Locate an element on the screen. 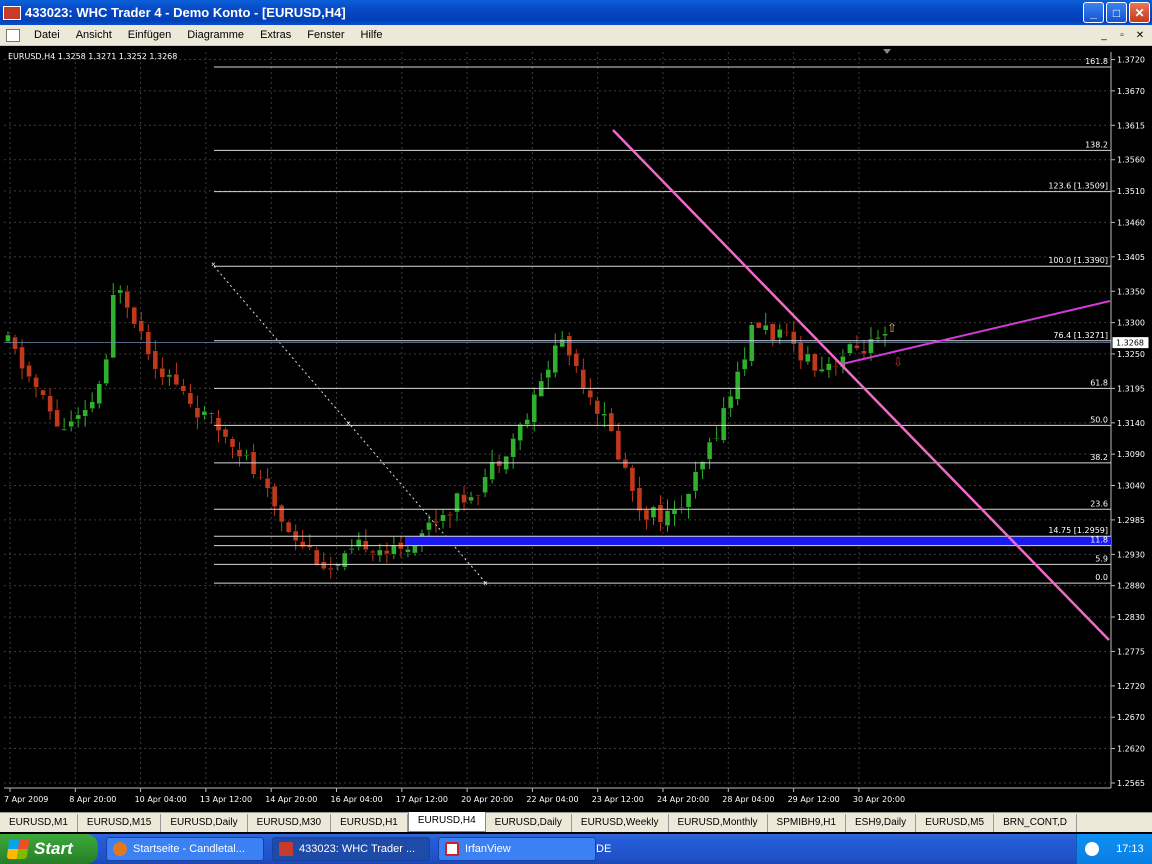  close-button: ✕ is located at coordinates (1139, 12).